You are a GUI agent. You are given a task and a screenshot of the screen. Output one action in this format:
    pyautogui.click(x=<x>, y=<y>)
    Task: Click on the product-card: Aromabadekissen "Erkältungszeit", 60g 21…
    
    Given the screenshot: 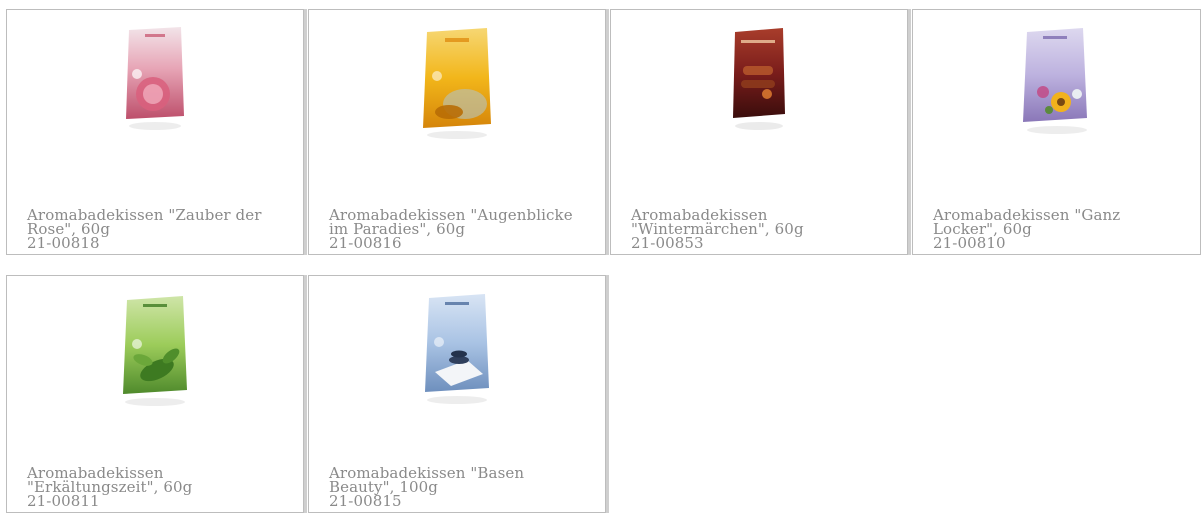 What is the action you would take?
    pyautogui.click(x=156, y=394)
    